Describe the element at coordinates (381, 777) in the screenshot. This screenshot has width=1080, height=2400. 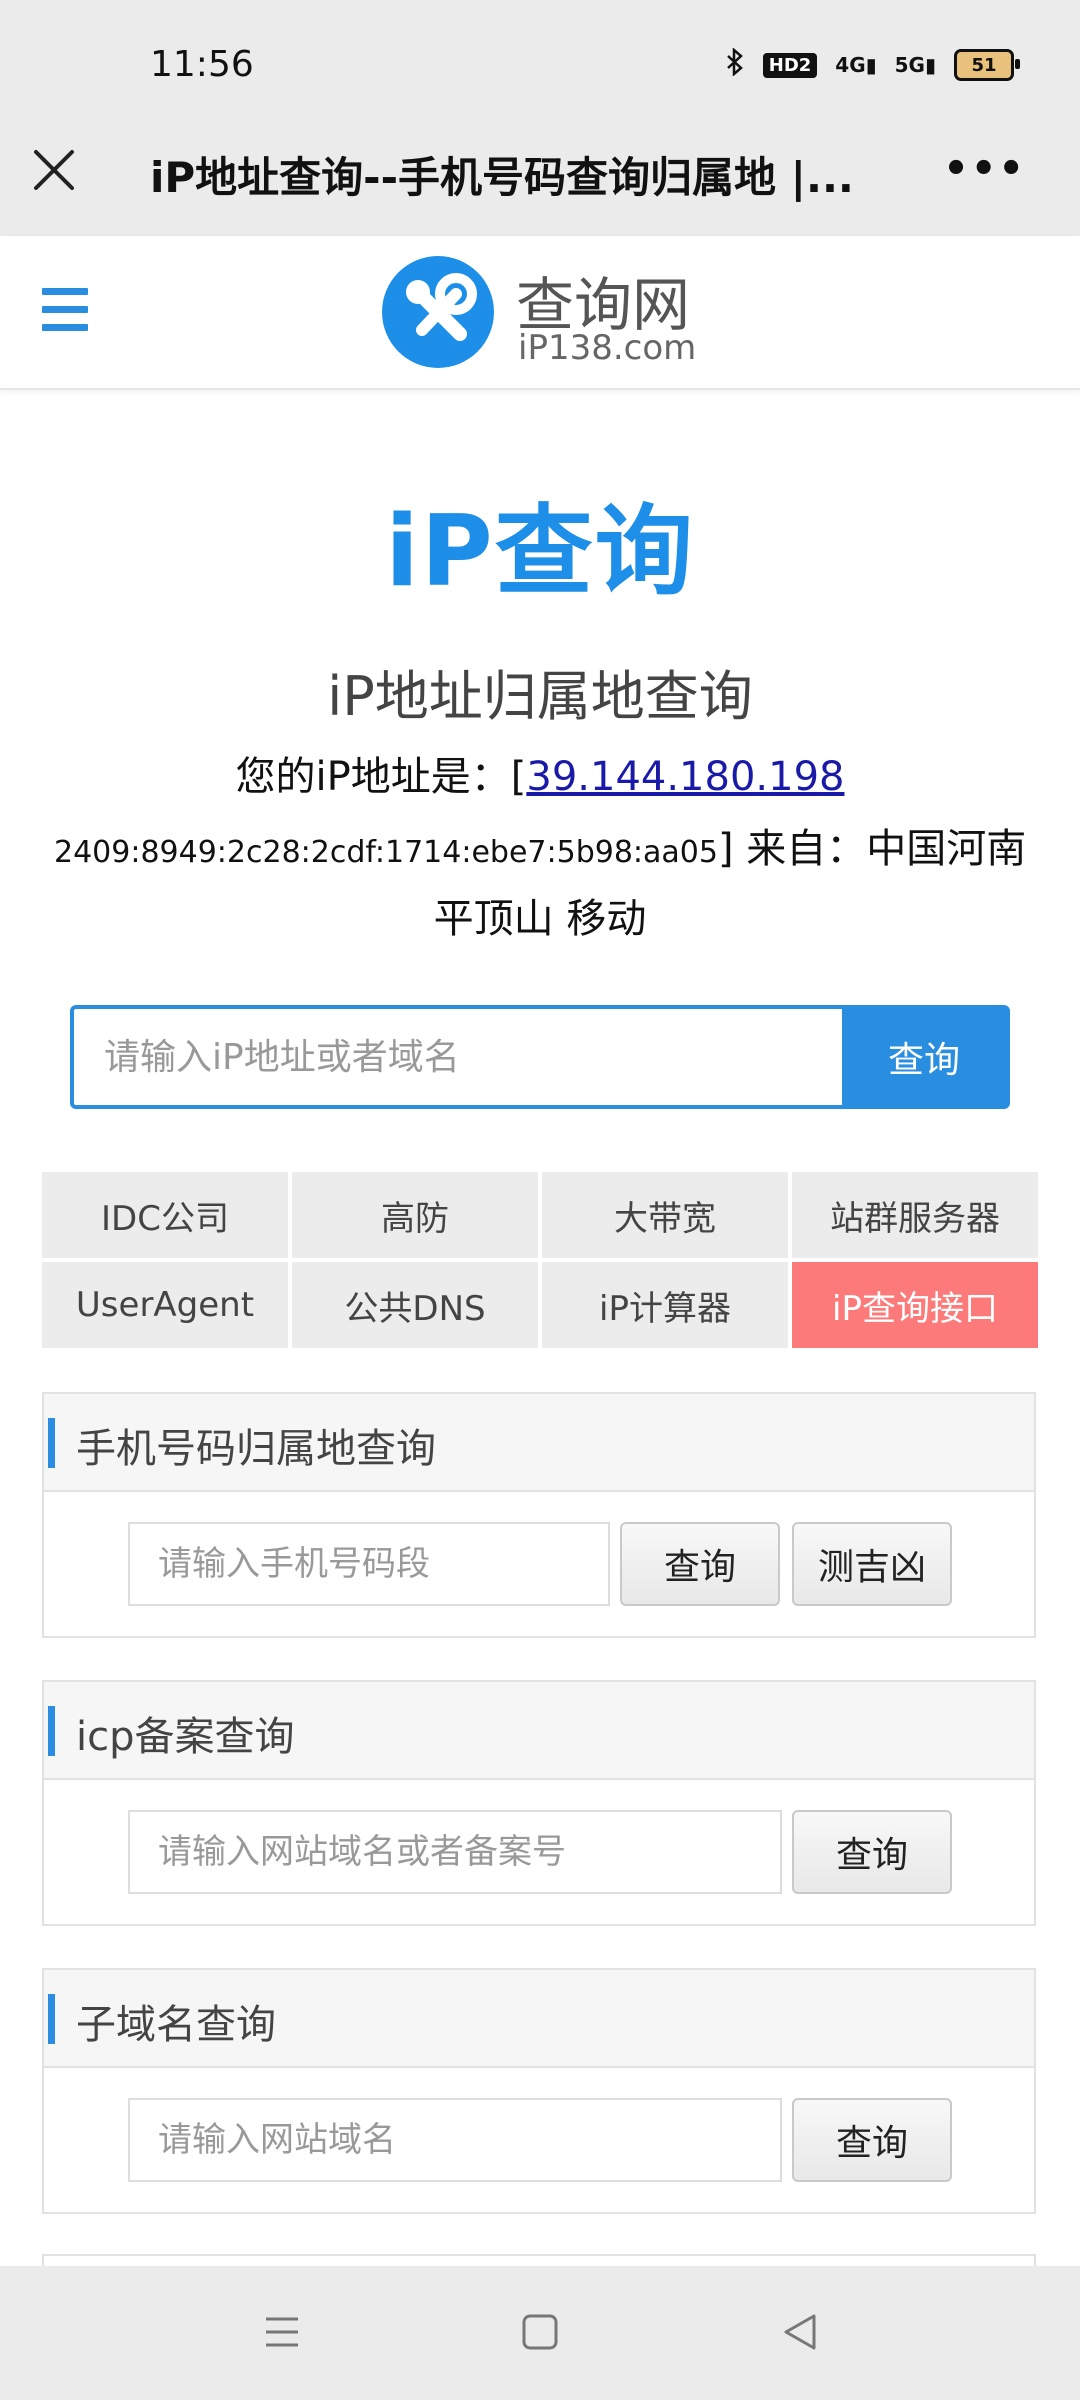
I see `ip-prefix: 您的iP地址是：[` at that location.